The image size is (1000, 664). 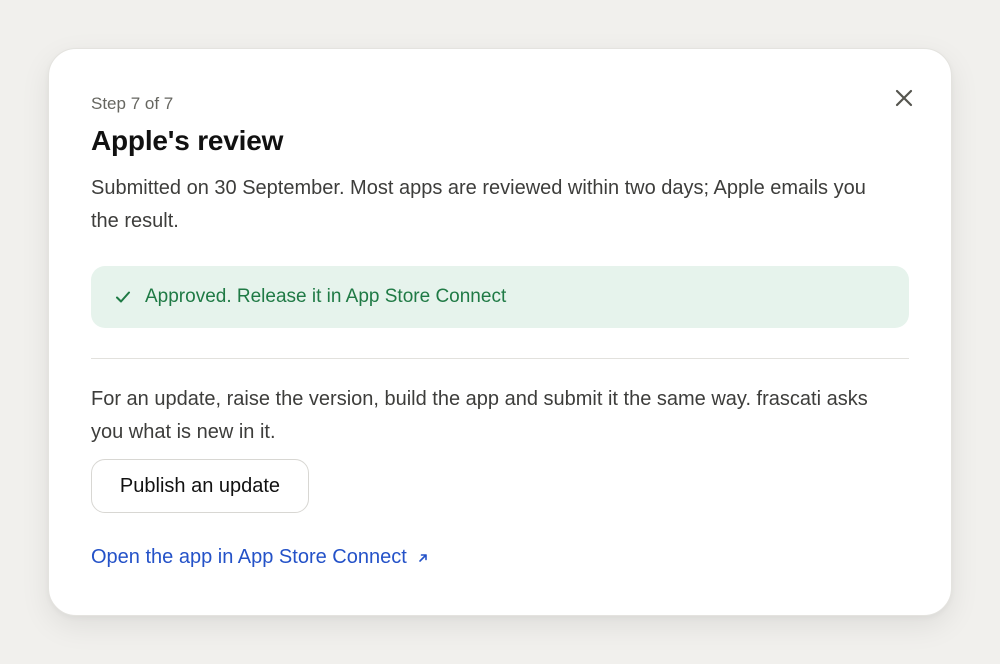 I want to click on open-link-label: Open the app in App Store Connect, so click(x=249, y=557).